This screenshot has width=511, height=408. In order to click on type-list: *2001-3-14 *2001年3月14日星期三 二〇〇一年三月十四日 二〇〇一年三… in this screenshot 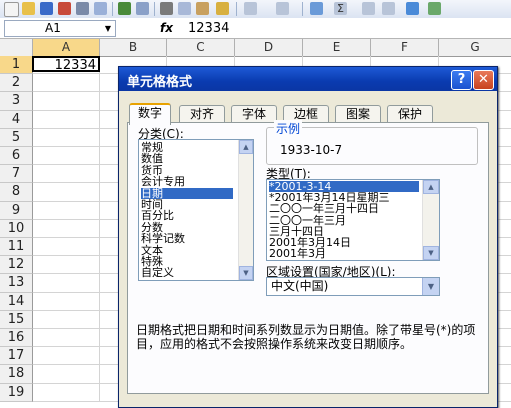, I will do `click(353, 220)`.